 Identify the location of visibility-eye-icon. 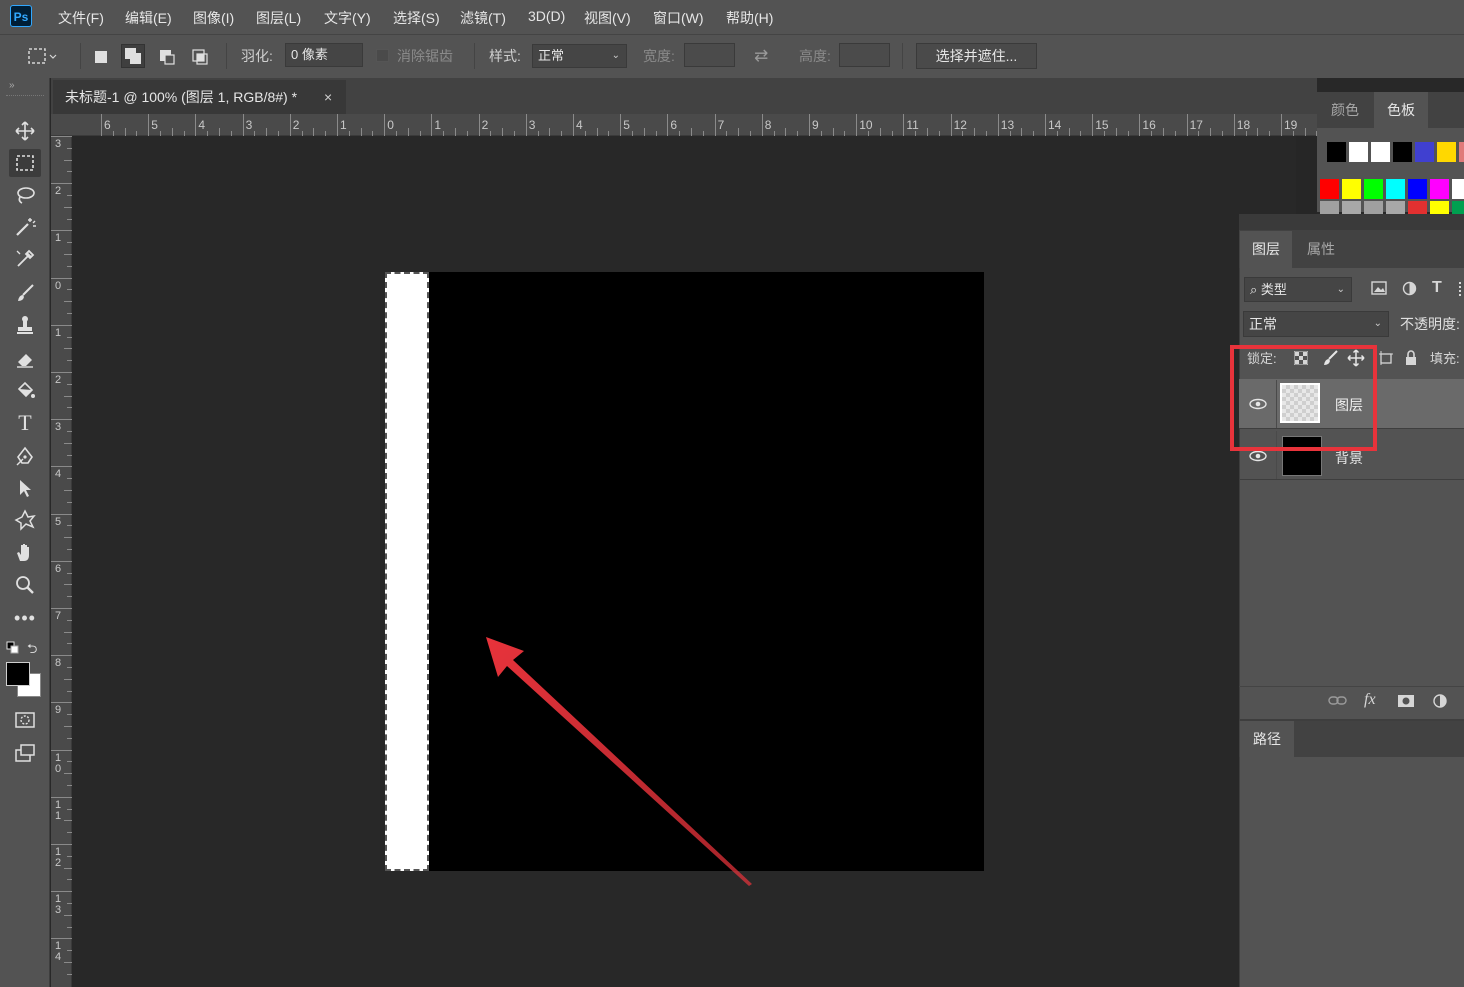
(1258, 457).